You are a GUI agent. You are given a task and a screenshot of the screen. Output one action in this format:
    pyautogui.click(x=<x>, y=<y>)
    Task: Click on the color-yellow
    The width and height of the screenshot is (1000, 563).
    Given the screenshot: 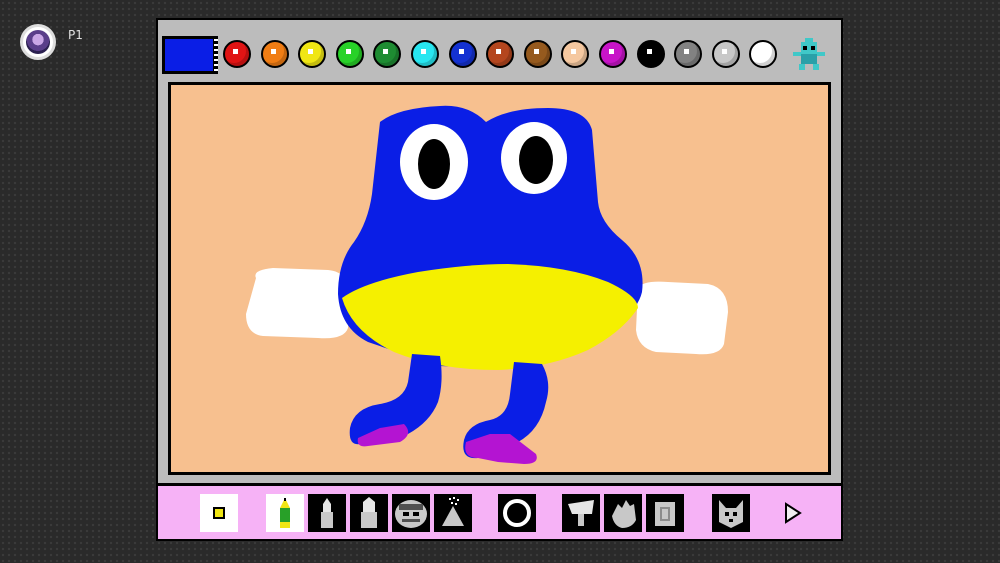 What is the action you would take?
    pyautogui.click(x=312, y=54)
    